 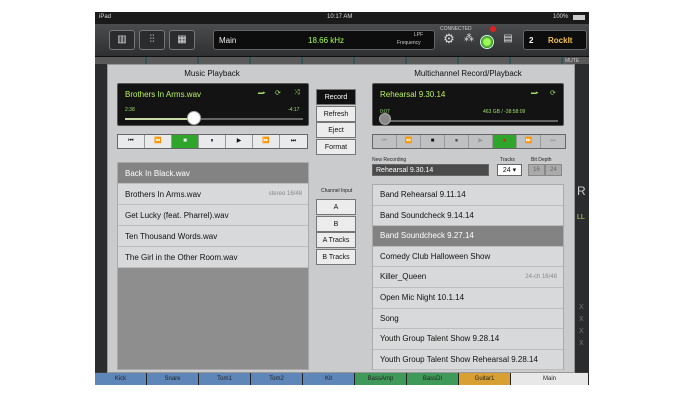 I want to click on pause-icon: ⏸, so click(x=212, y=141).